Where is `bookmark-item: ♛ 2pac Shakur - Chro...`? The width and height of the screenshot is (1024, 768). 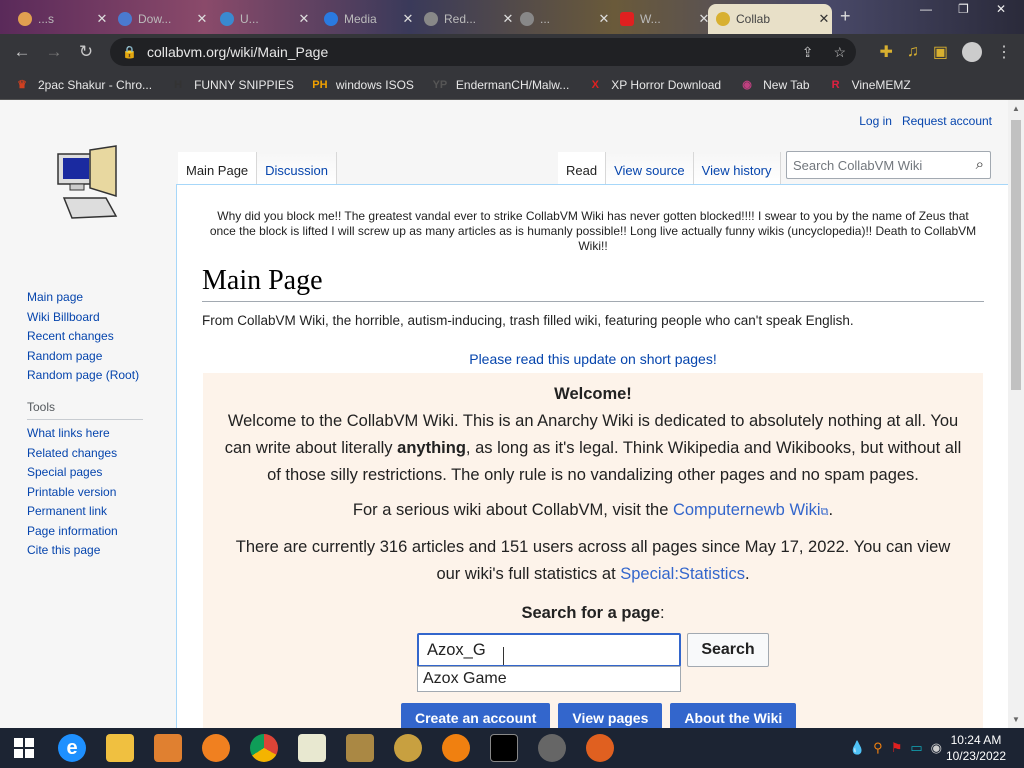
bookmark-item: ♛ 2pac Shakur - Chro... is located at coordinates (83, 85).